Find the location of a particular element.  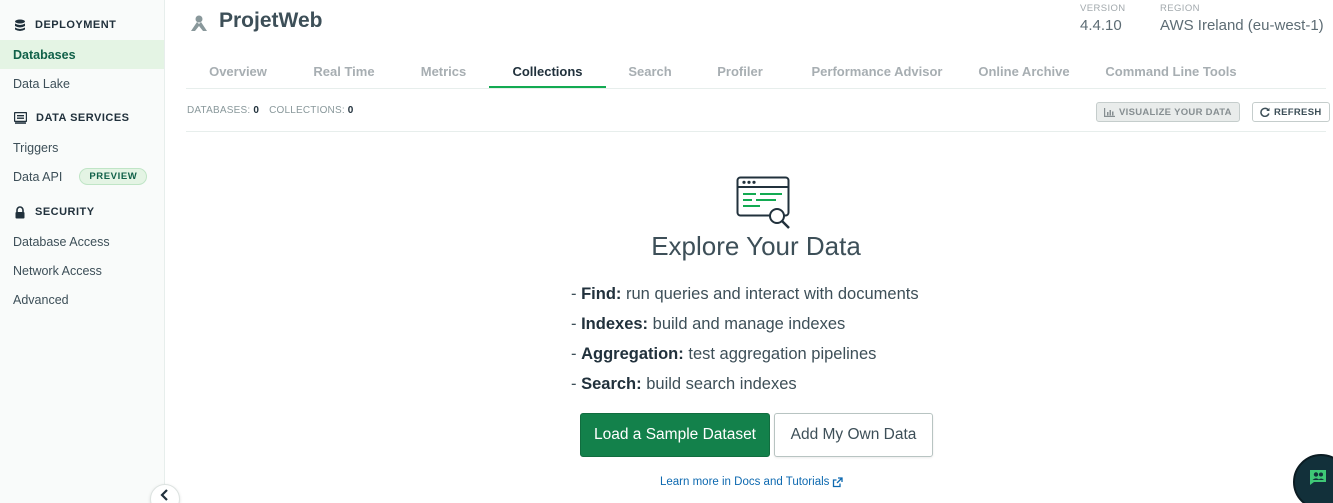

tab-command-line-tools: Command Line Tools is located at coordinates (1171, 72).